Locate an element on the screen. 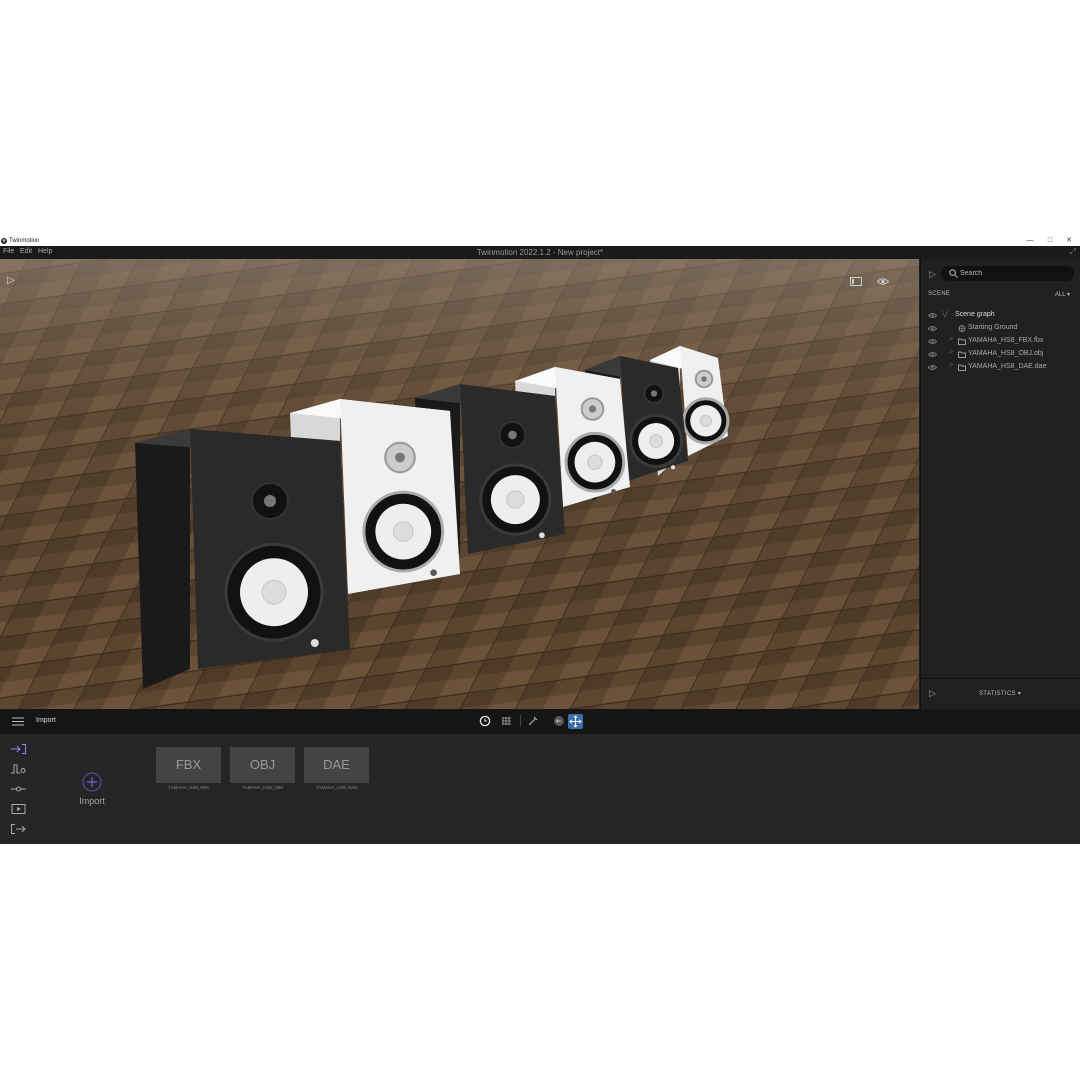  scene-label: SCENE is located at coordinates (939, 294).